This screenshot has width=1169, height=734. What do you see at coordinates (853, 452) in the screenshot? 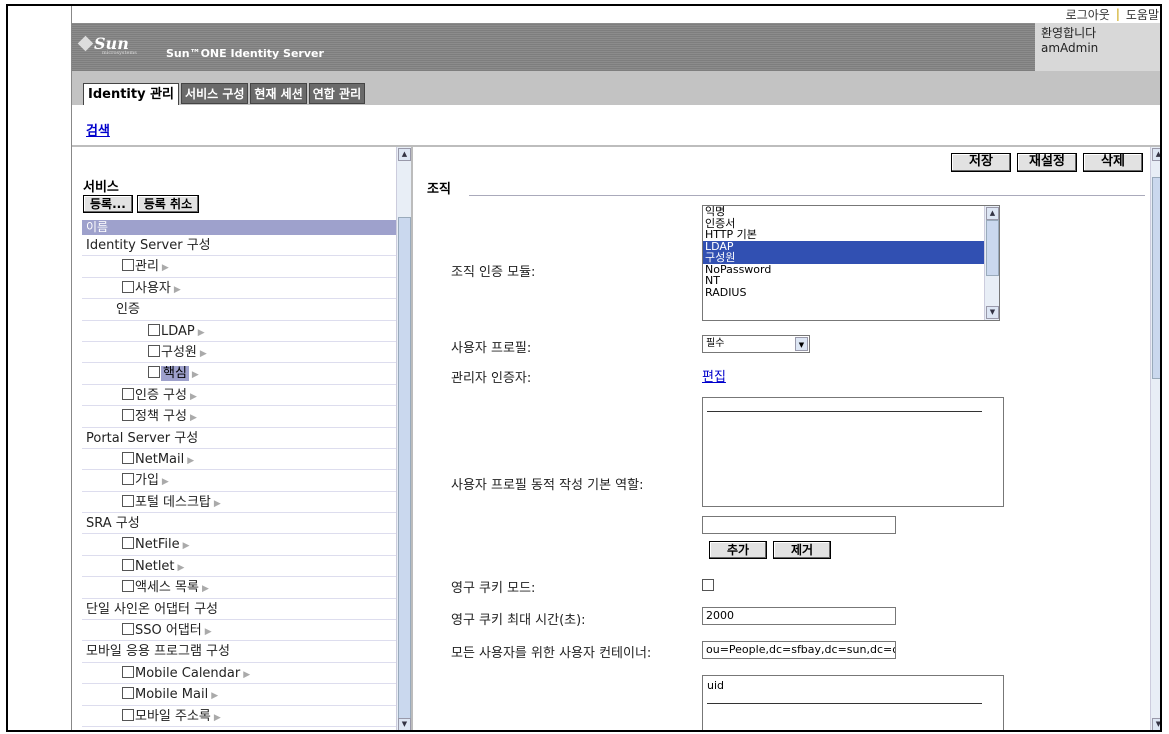
I see `default-roles-list` at bounding box center [853, 452].